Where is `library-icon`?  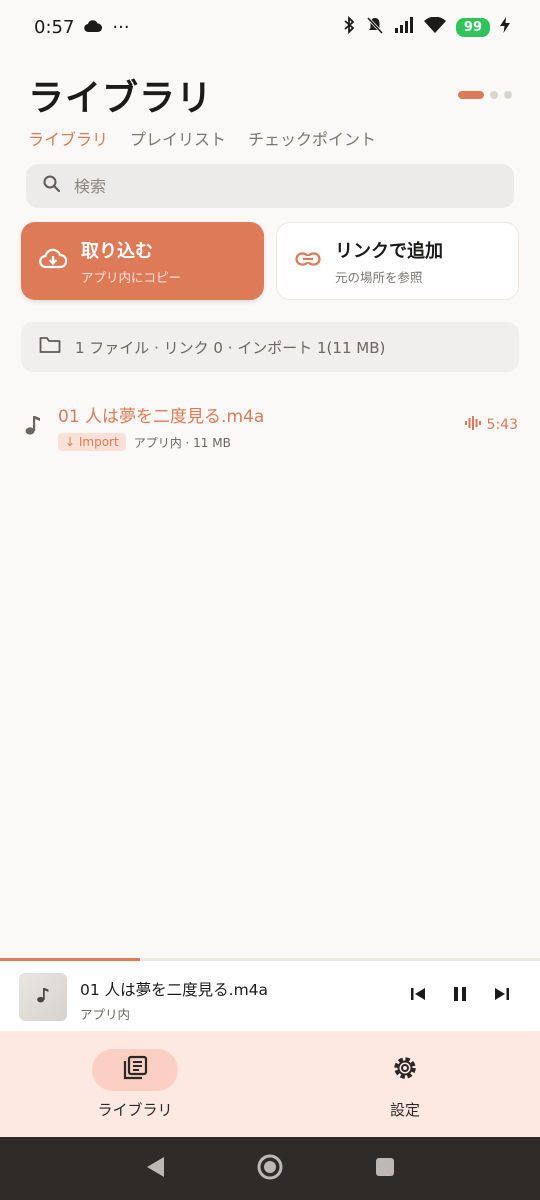 library-icon is located at coordinates (135, 1070).